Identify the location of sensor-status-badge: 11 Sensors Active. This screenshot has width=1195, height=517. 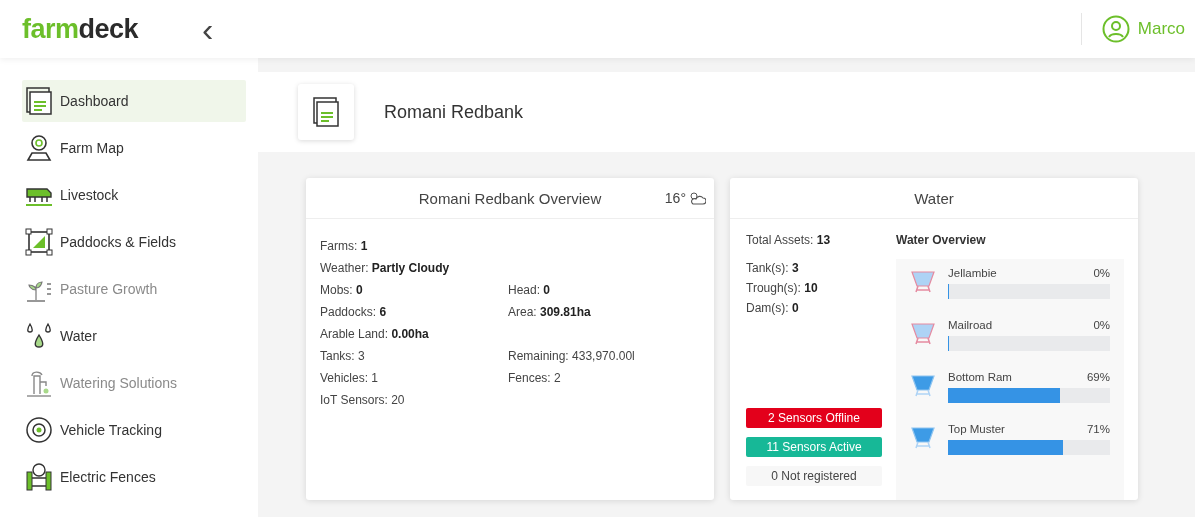
(814, 447).